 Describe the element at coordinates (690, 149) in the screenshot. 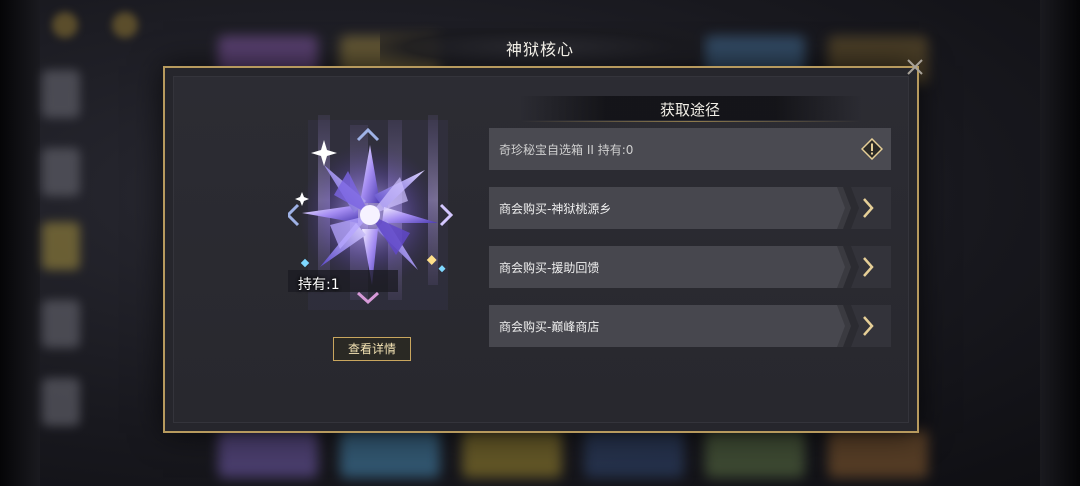

I see `route-item-selection-box: 奇珍秘宝自选箱 II 持有:0` at that location.